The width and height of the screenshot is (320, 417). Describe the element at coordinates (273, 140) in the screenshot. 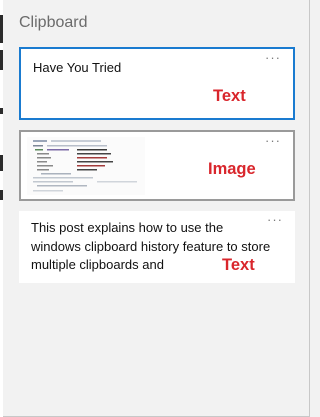

I see `more-options-button: ···` at that location.